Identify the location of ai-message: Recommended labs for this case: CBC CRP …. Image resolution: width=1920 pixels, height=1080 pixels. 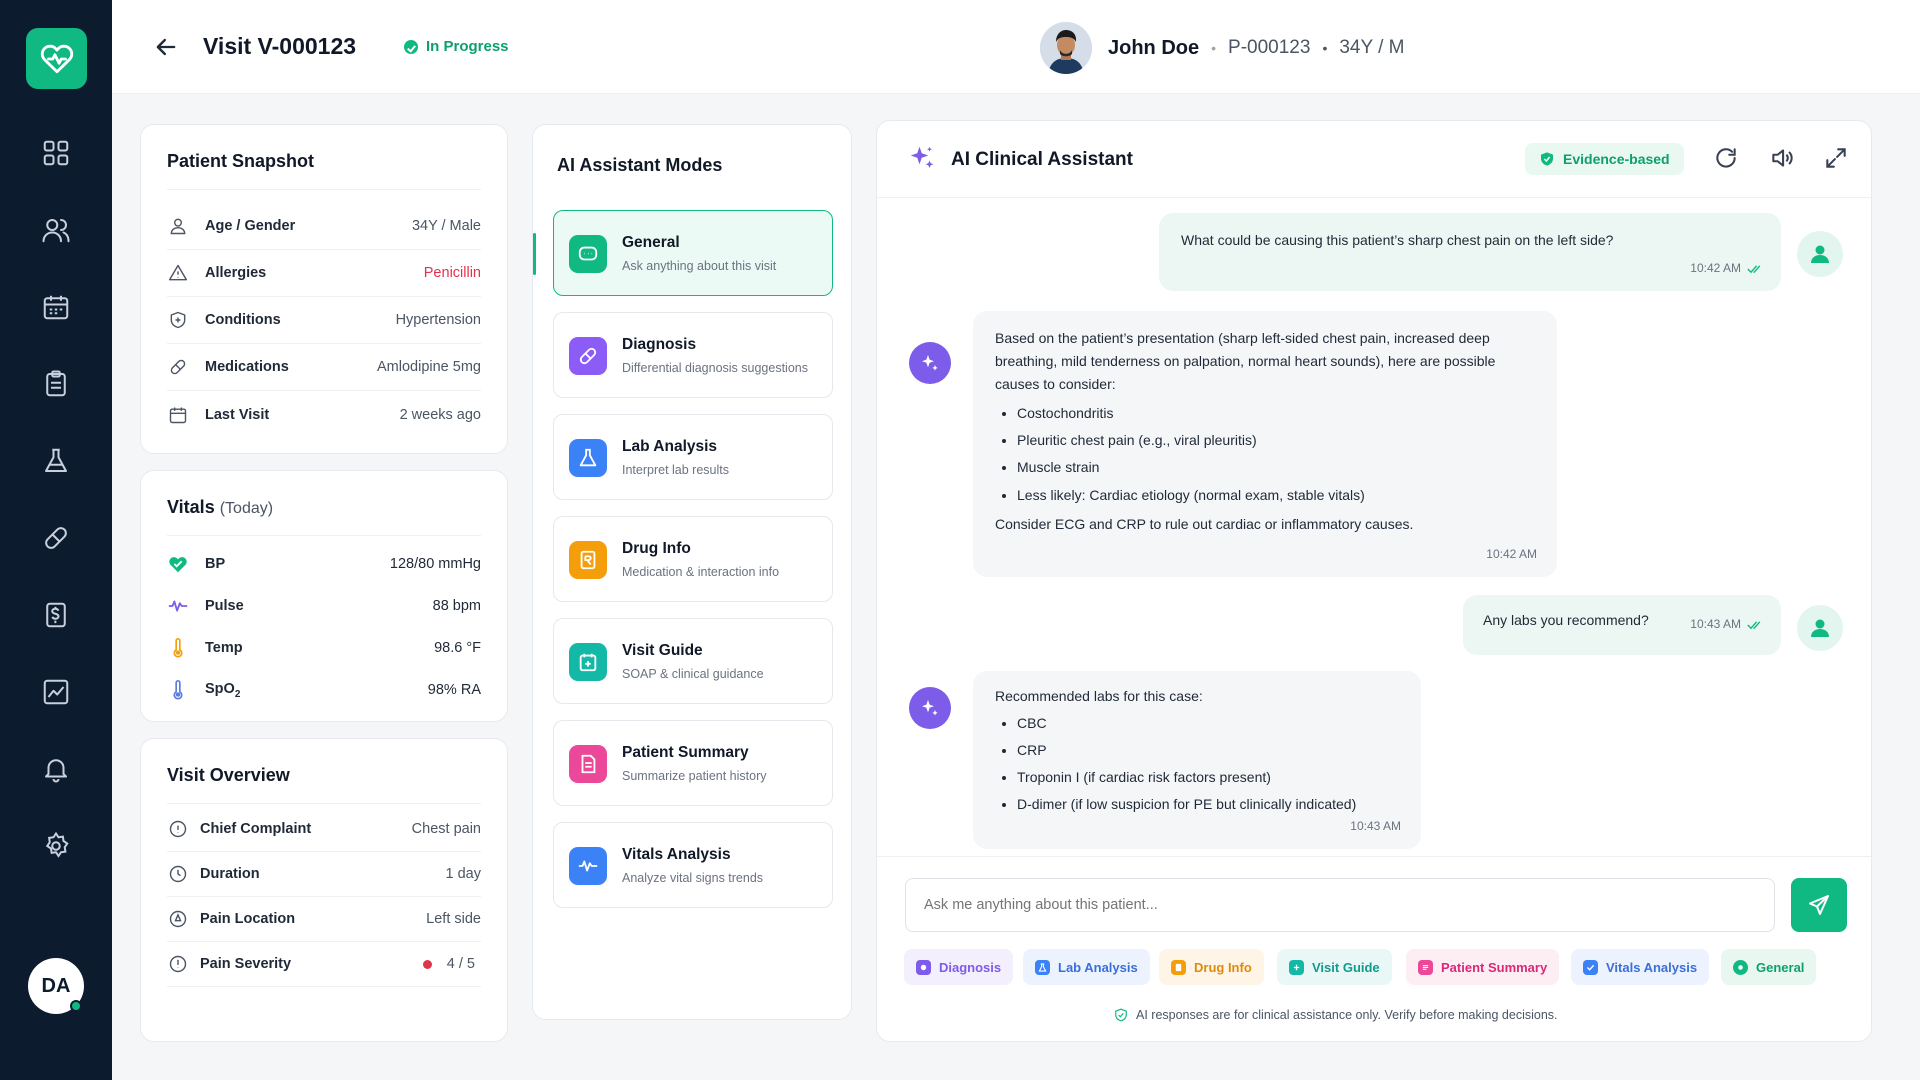
(1197, 760).